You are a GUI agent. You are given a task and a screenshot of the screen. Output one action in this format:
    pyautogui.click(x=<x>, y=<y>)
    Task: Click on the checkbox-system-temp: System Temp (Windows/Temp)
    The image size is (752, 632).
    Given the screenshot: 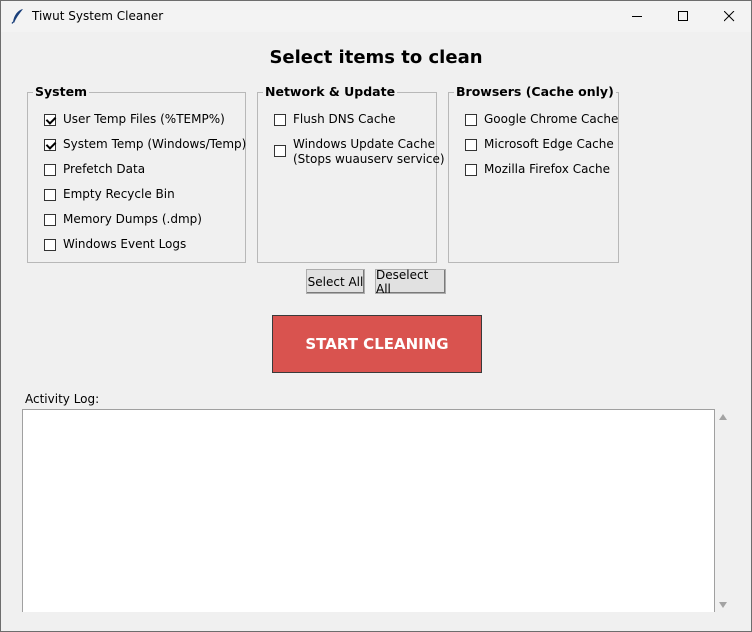 What is the action you would take?
    pyautogui.click(x=145, y=144)
    